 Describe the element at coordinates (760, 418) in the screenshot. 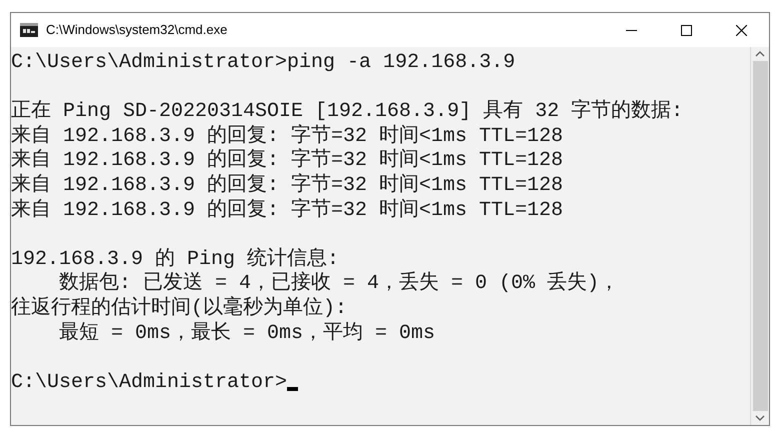

I see `scroll-down-icon` at that location.